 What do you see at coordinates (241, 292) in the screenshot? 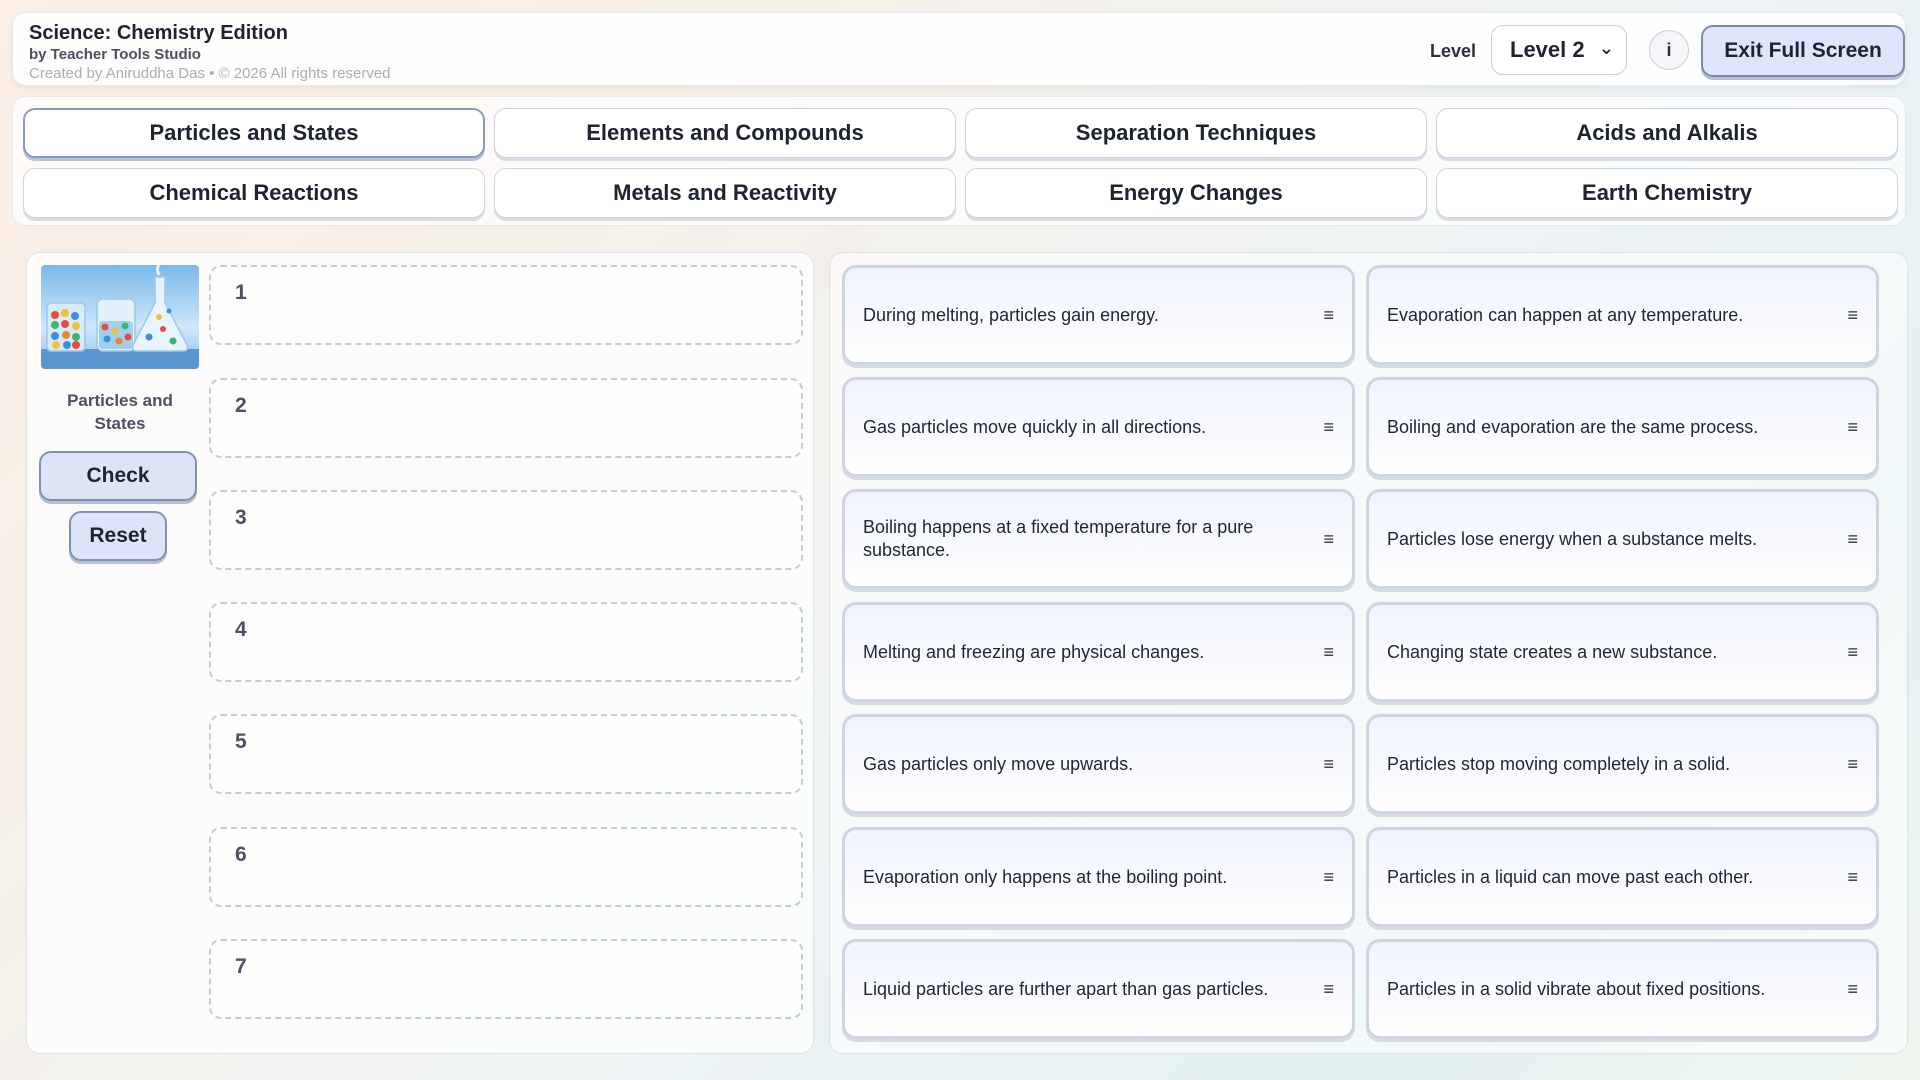
I see `slot-number: 1` at bounding box center [241, 292].